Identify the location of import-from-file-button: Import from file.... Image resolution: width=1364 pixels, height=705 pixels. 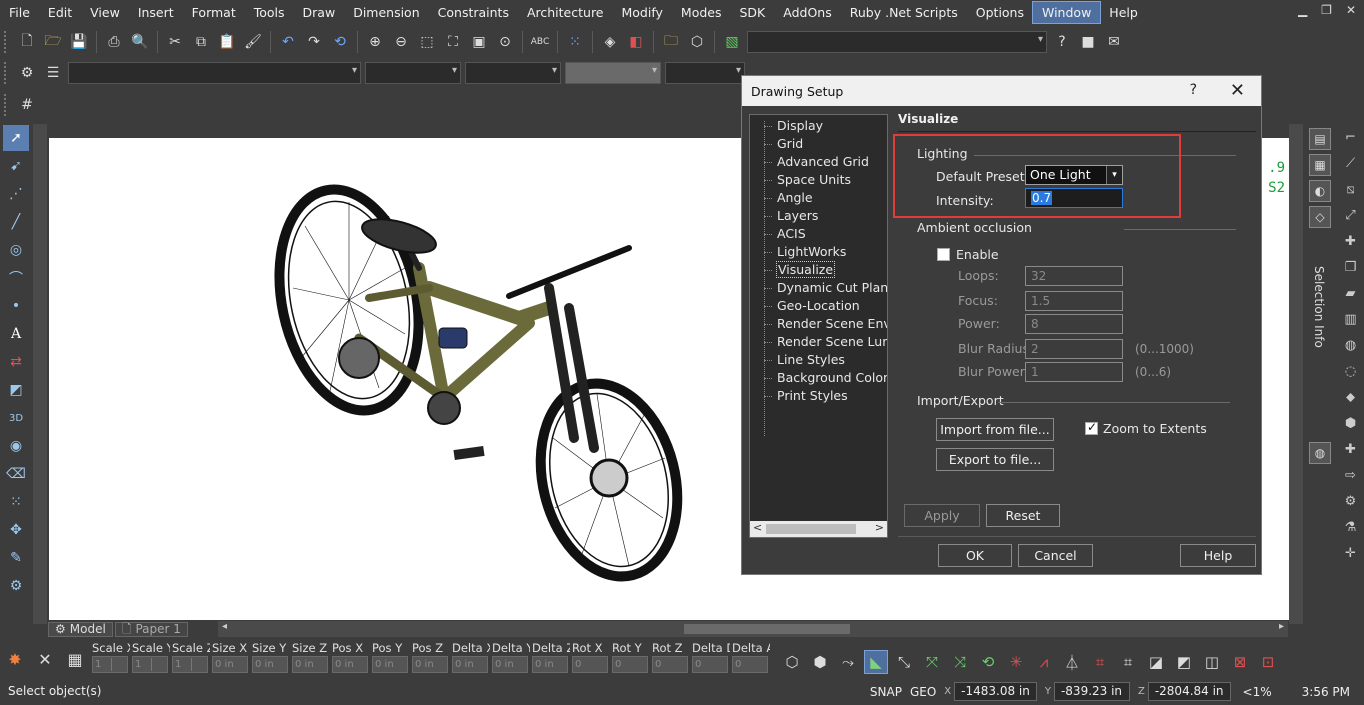
(995, 429).